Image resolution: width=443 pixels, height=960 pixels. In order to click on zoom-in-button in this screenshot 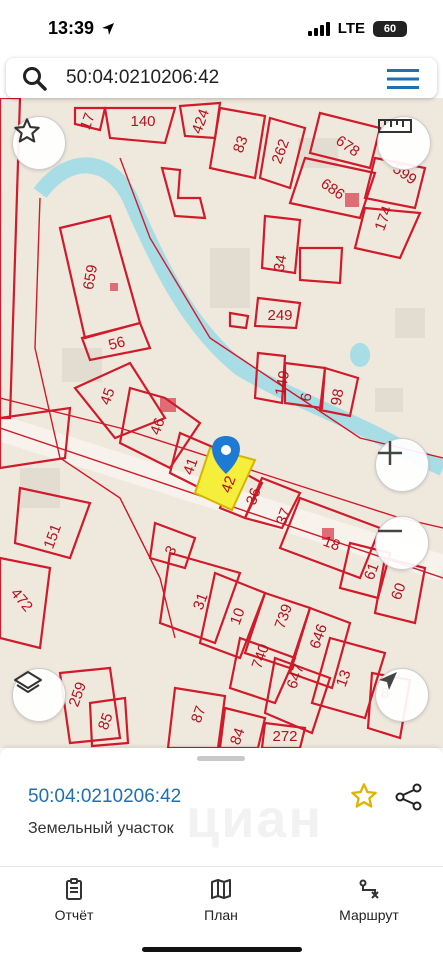, I will do `click(402, 465)`.